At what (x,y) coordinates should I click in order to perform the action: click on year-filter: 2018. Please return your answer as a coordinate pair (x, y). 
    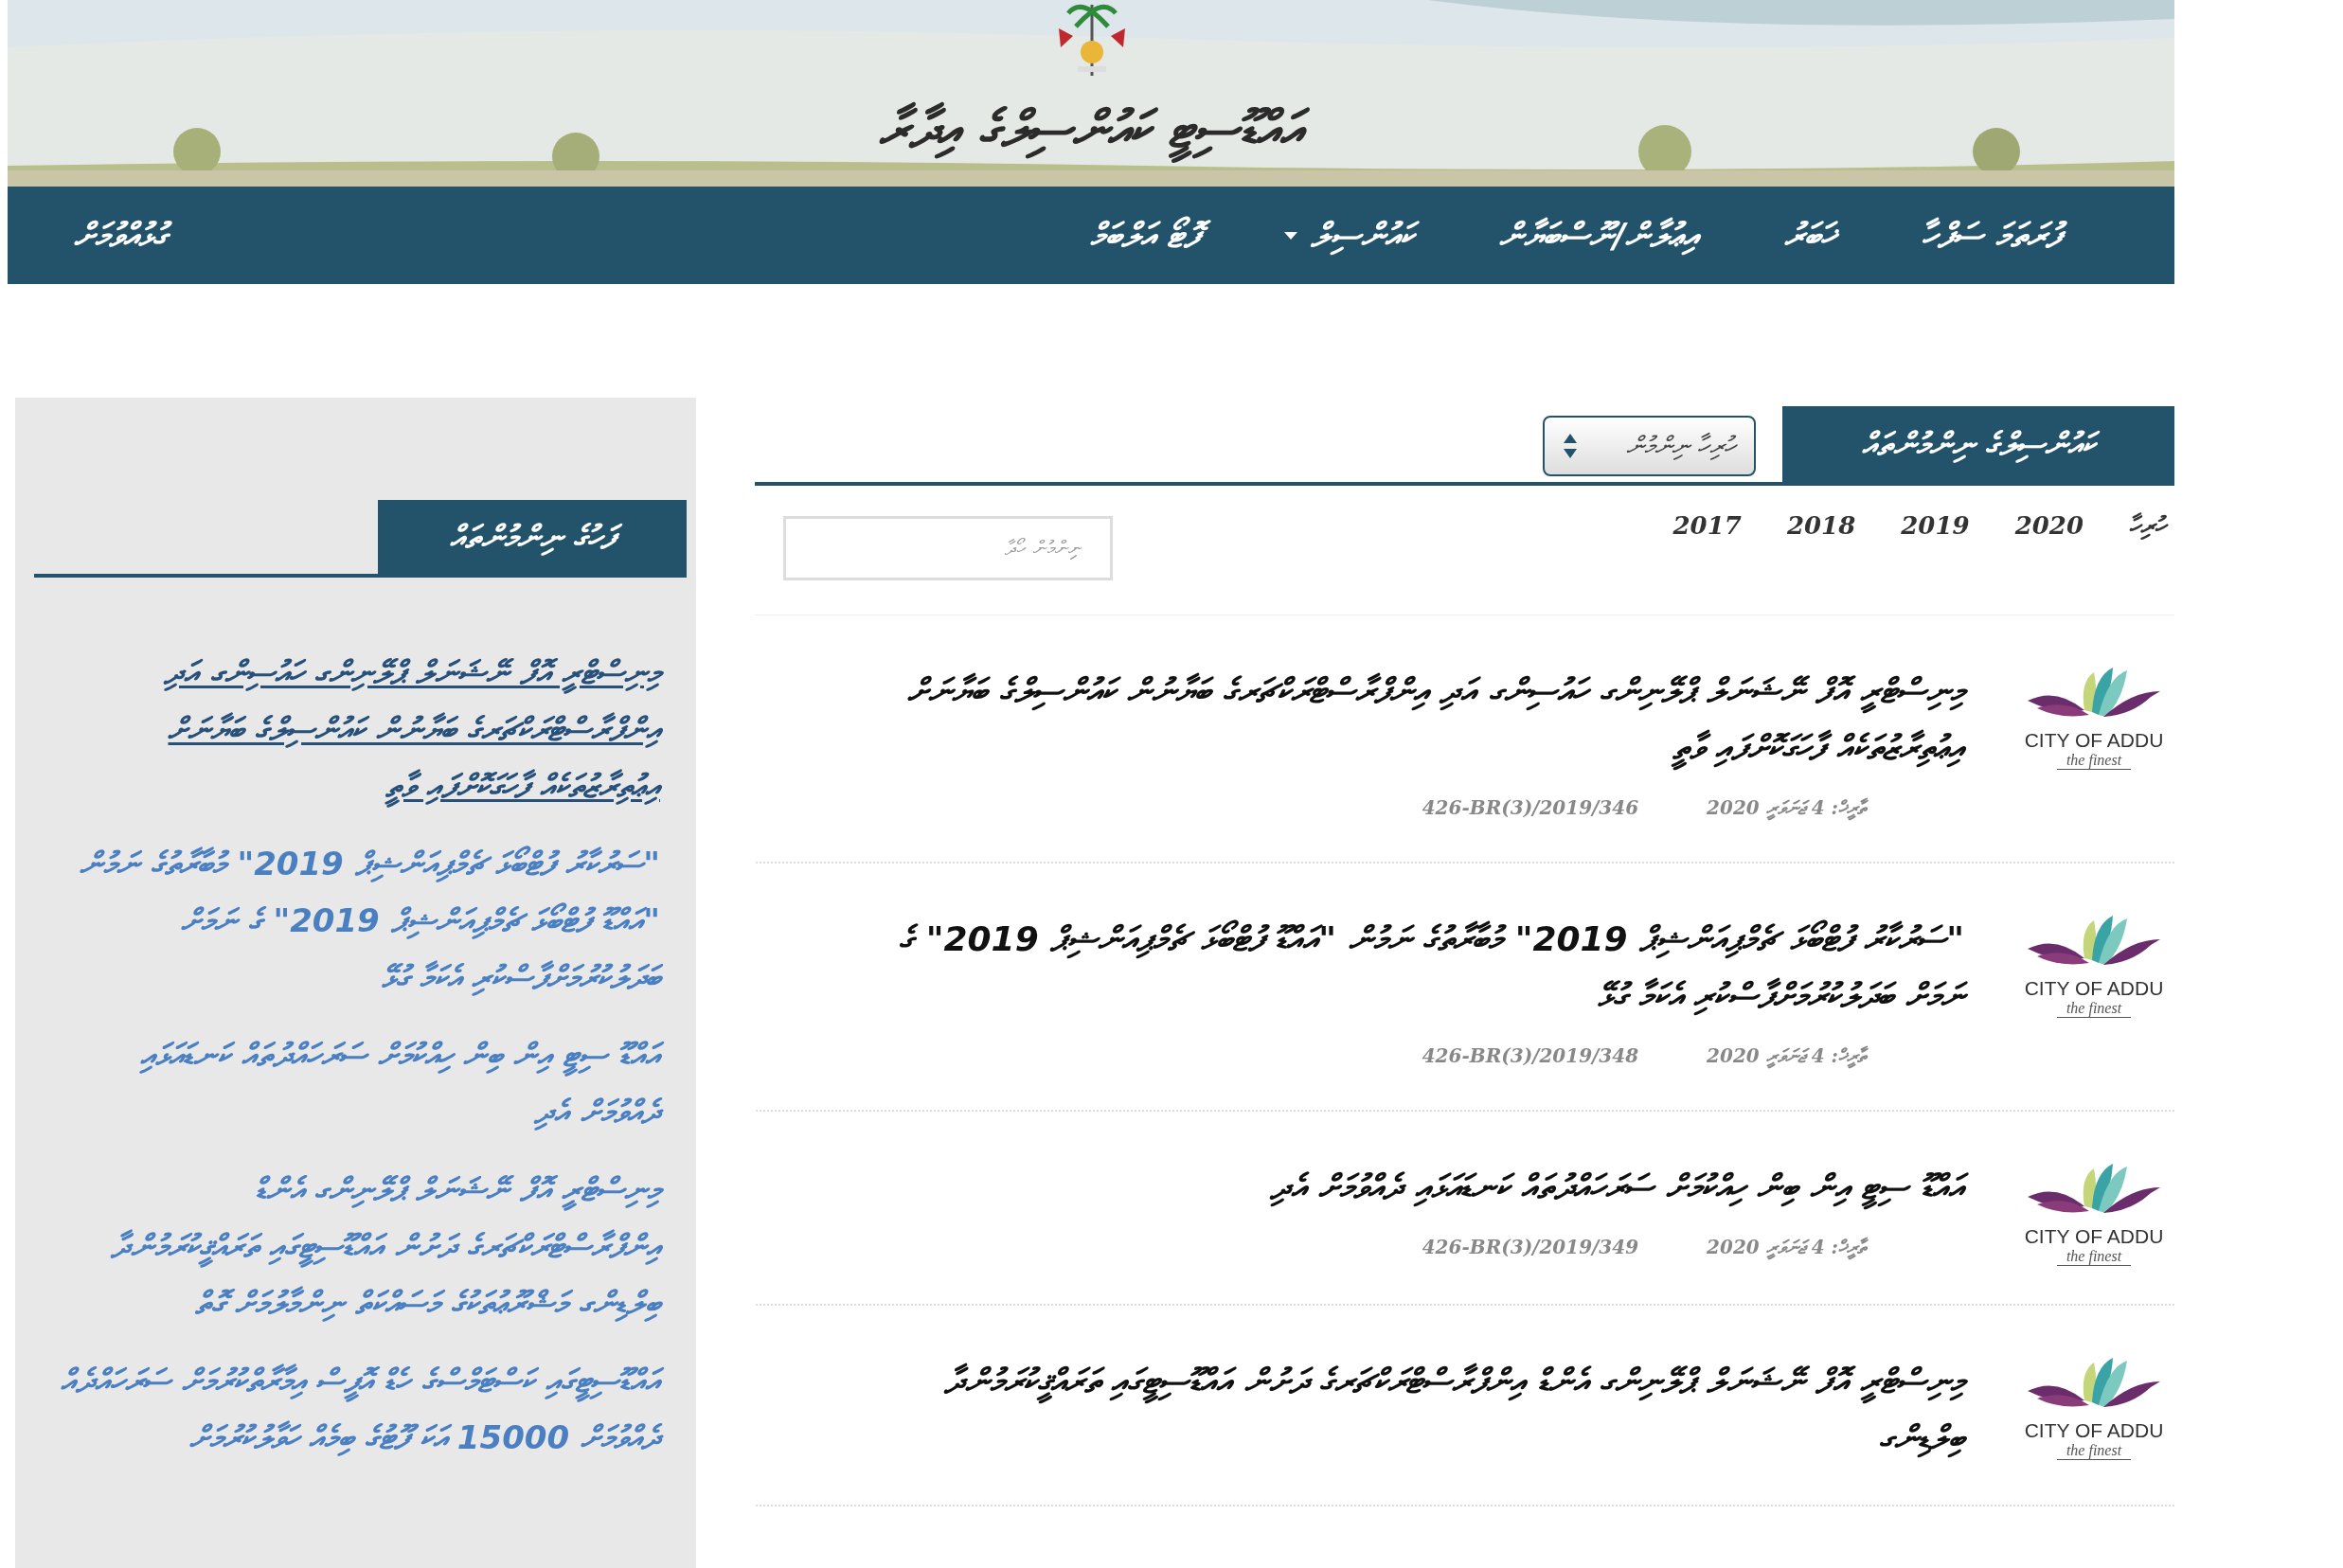
    Looking at the image, I should click on (1821, 543).